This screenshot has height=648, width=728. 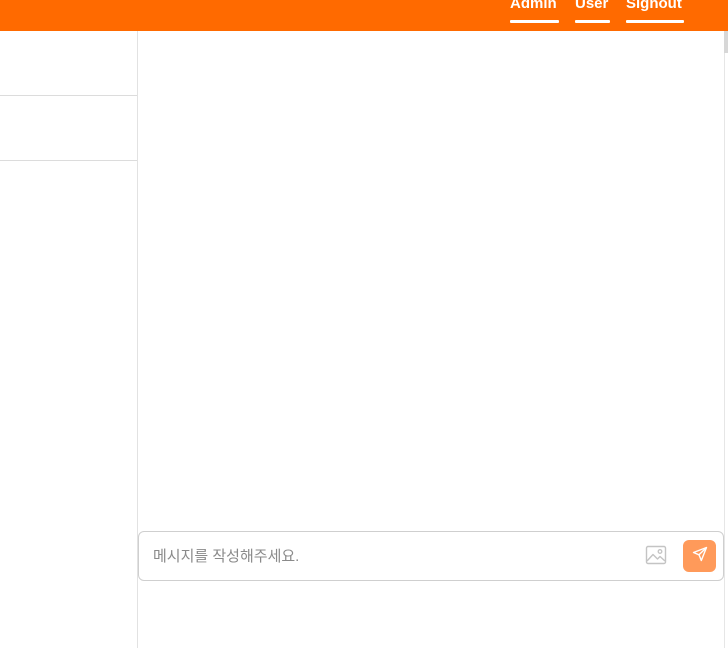 I want to click on image-icon, so click(x=656, y=557).